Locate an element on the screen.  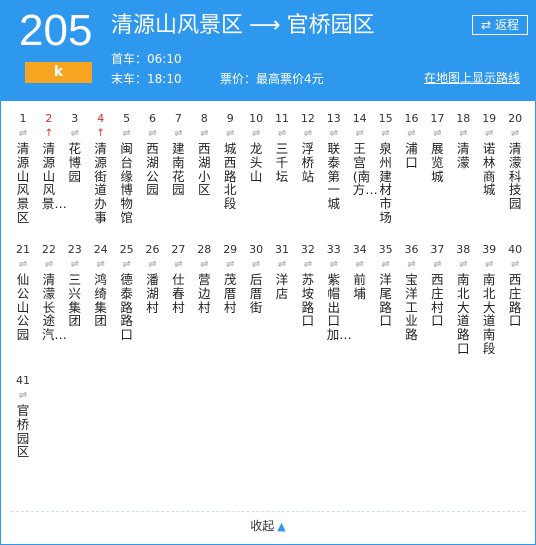
stop-item: 31 ⇌ 洋店 is located at coordinates (282, 271).